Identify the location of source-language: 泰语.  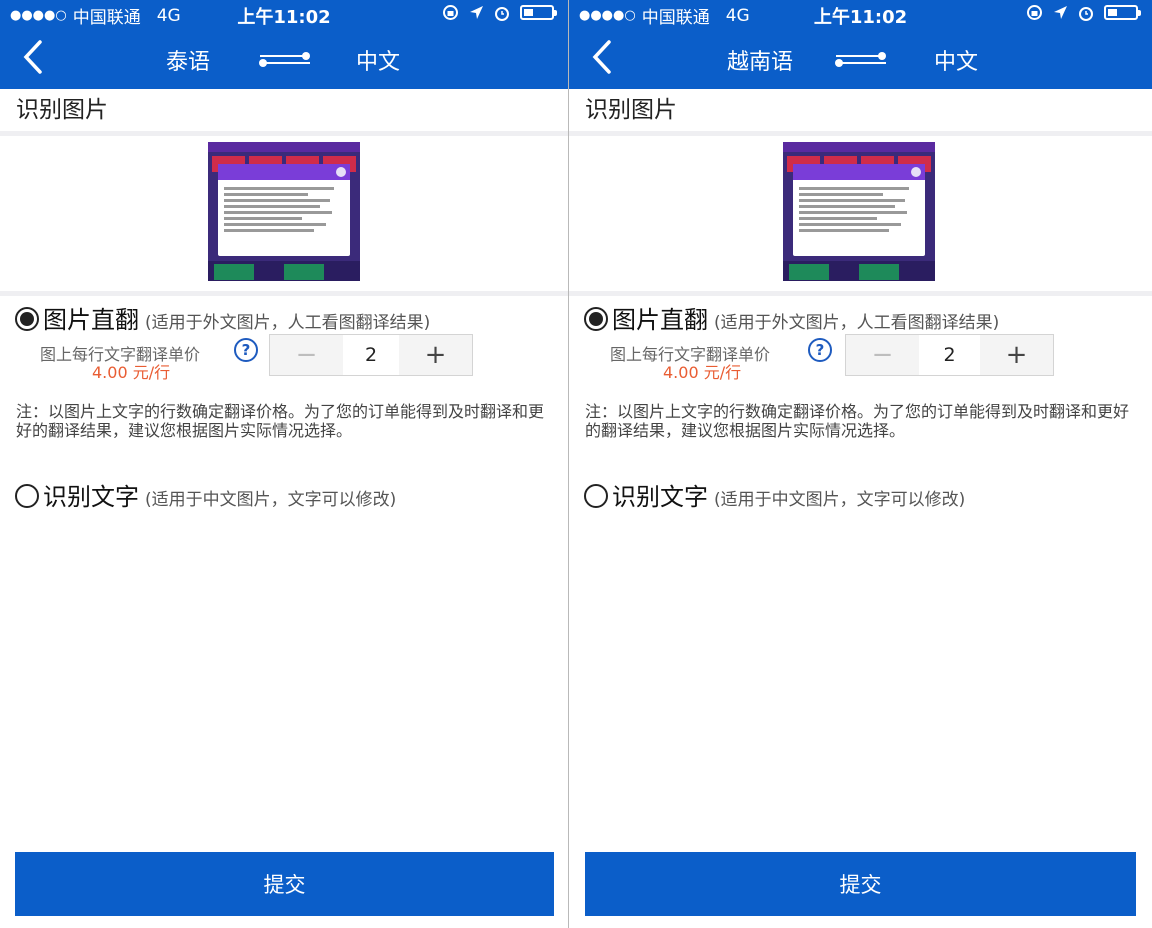
(188, 60).